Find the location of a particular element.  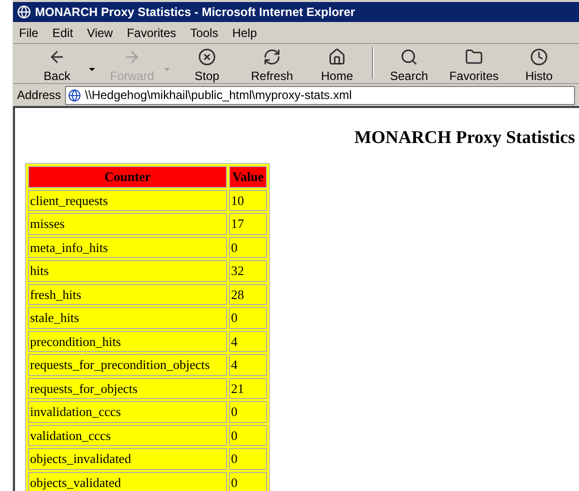

toolbar-button: Refresh is located at coordinates (272, 63).